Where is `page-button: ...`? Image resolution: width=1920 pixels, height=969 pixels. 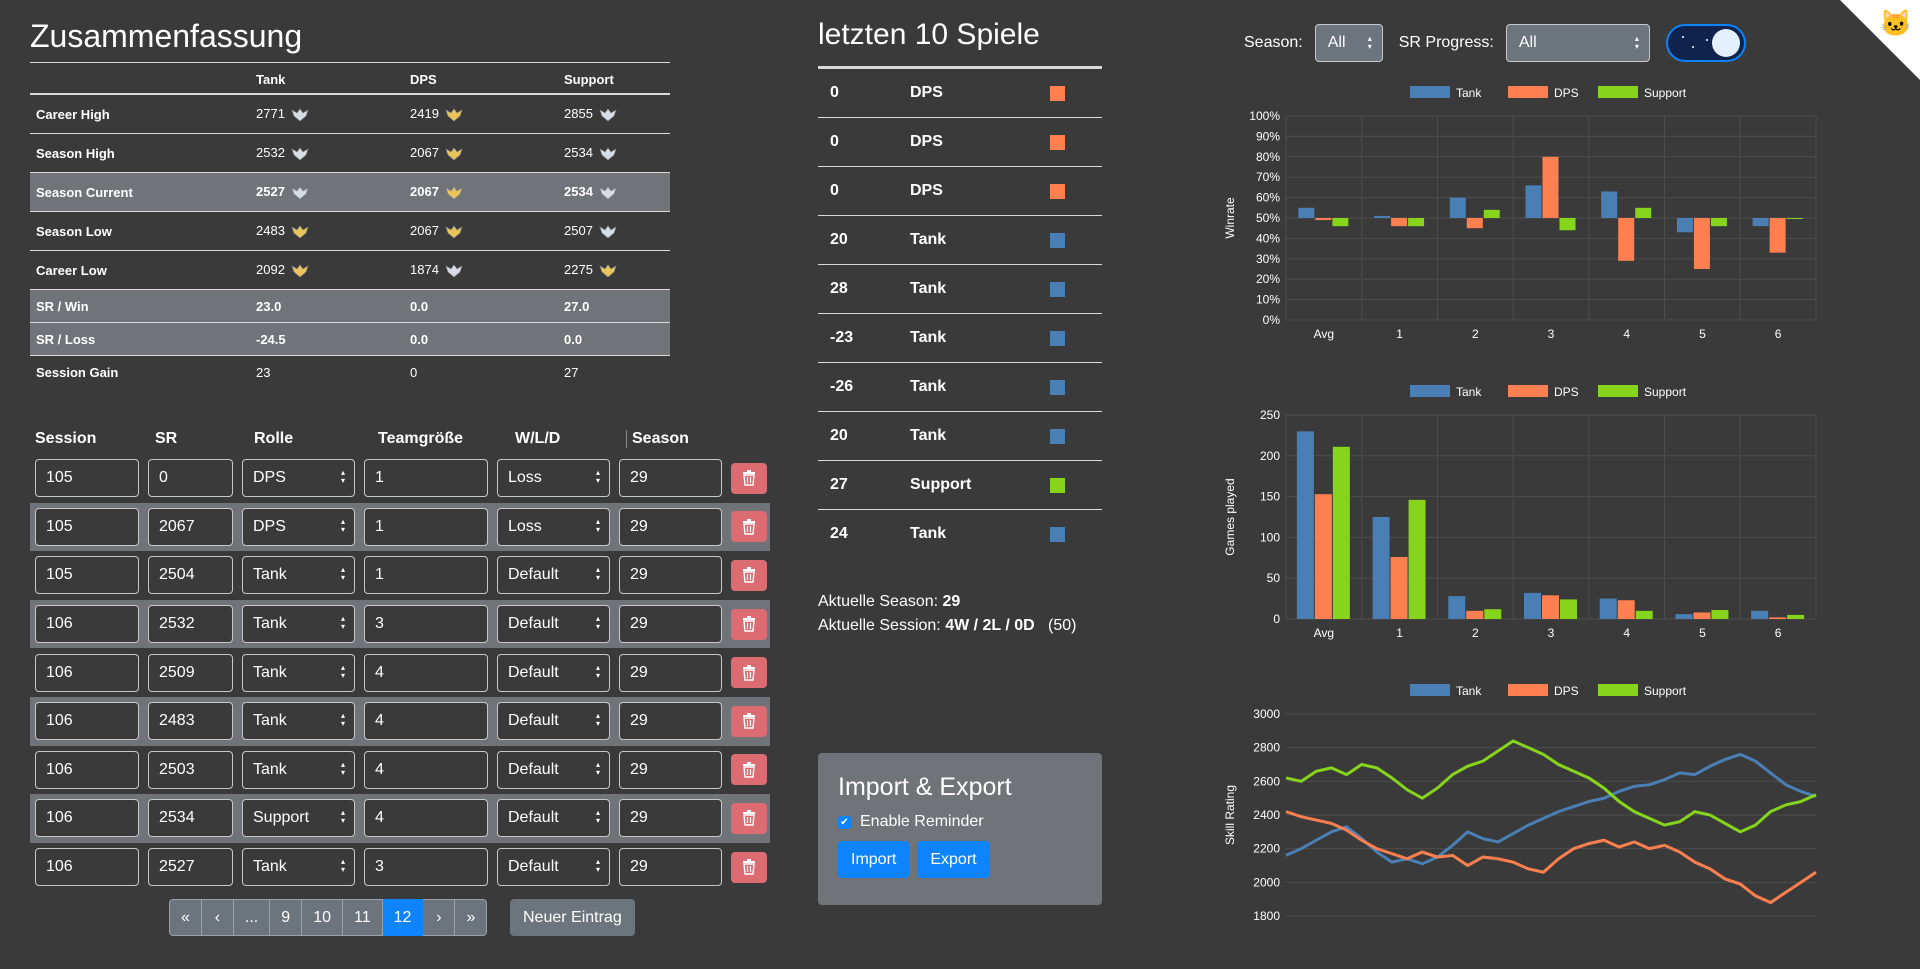 page-button: ... is located at coordinates (252, 917).